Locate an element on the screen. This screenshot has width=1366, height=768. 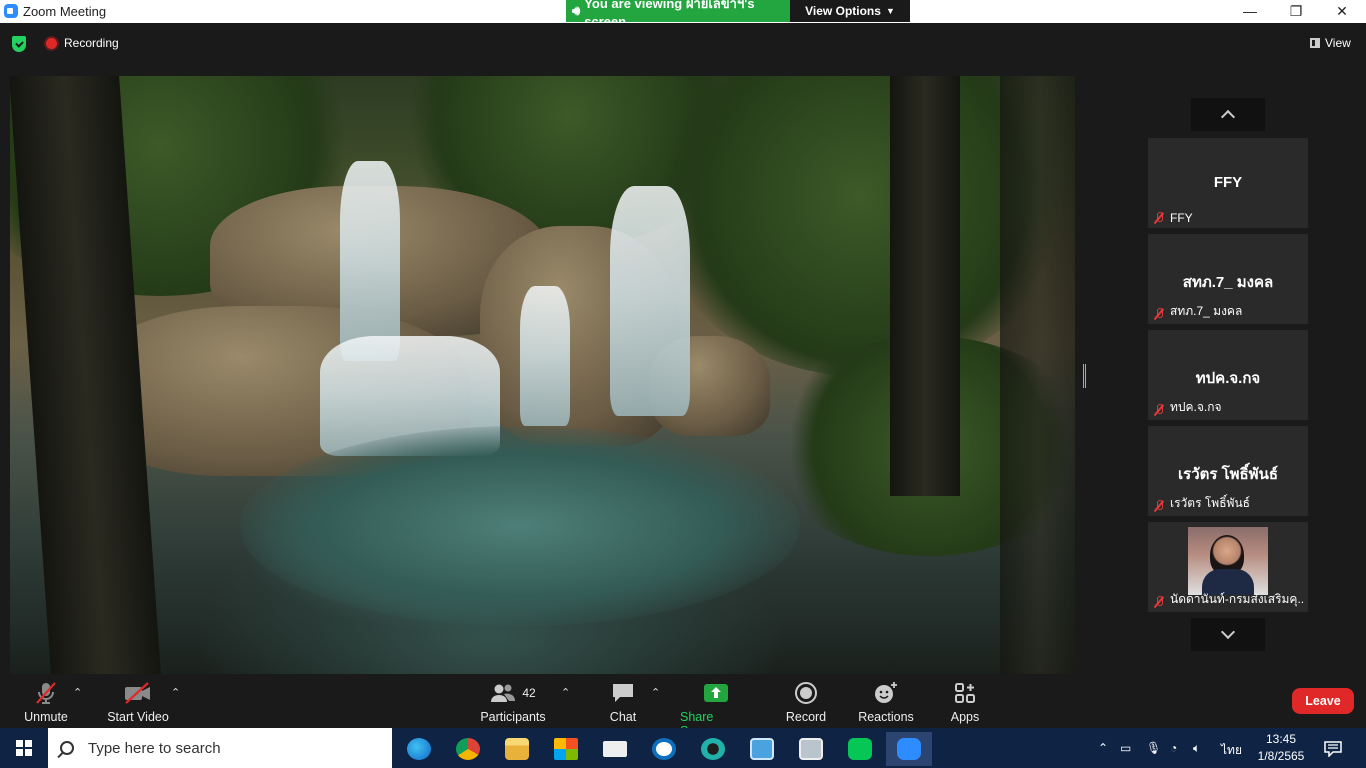
notifications-button is located at coordinates (1333, 749).